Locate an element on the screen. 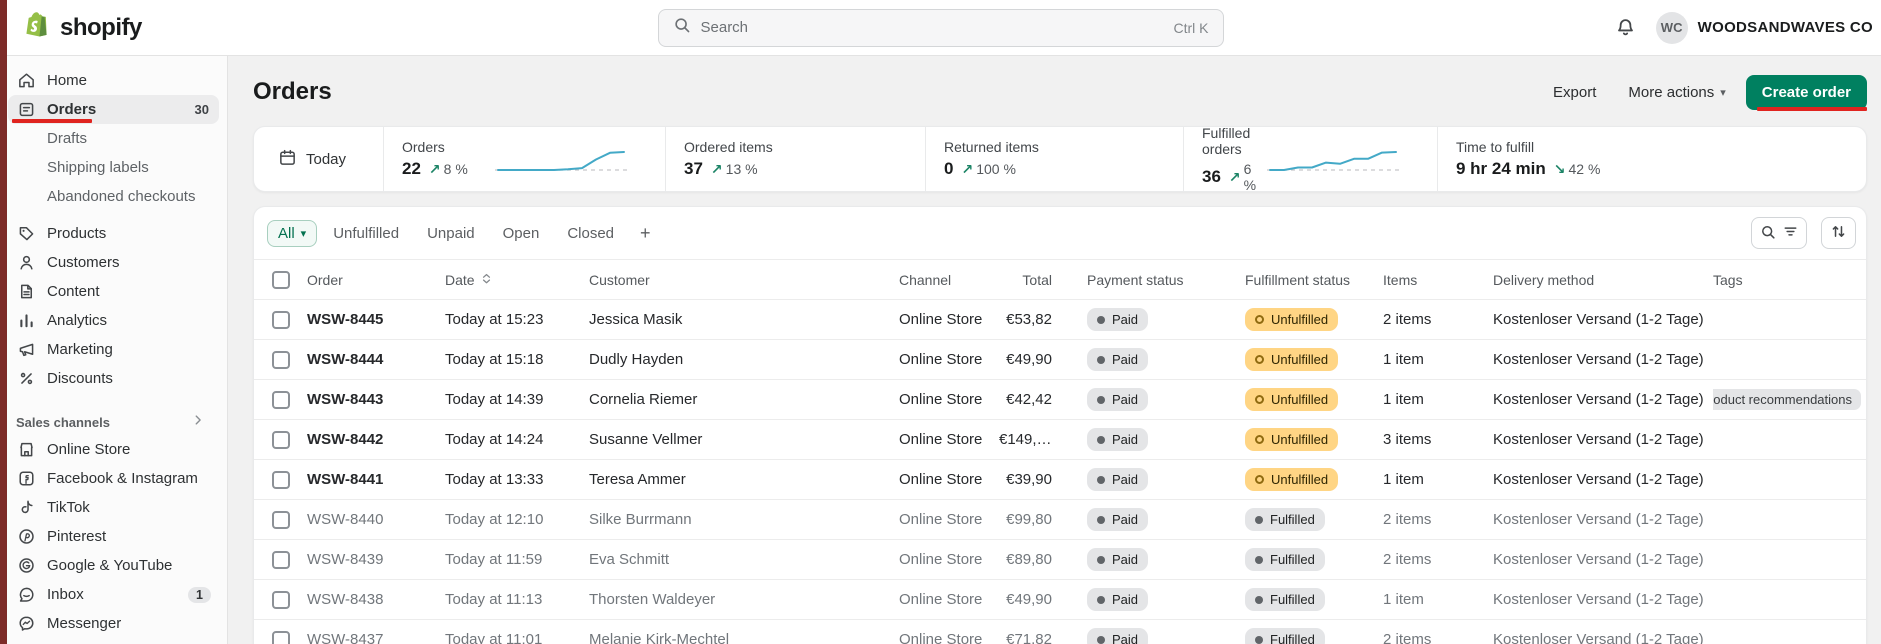 Image resolution: width=1881 pixels, height=644 pixels. sidebar-item-google-youtube: Google & YouTube is located at coordinates (113, 565).